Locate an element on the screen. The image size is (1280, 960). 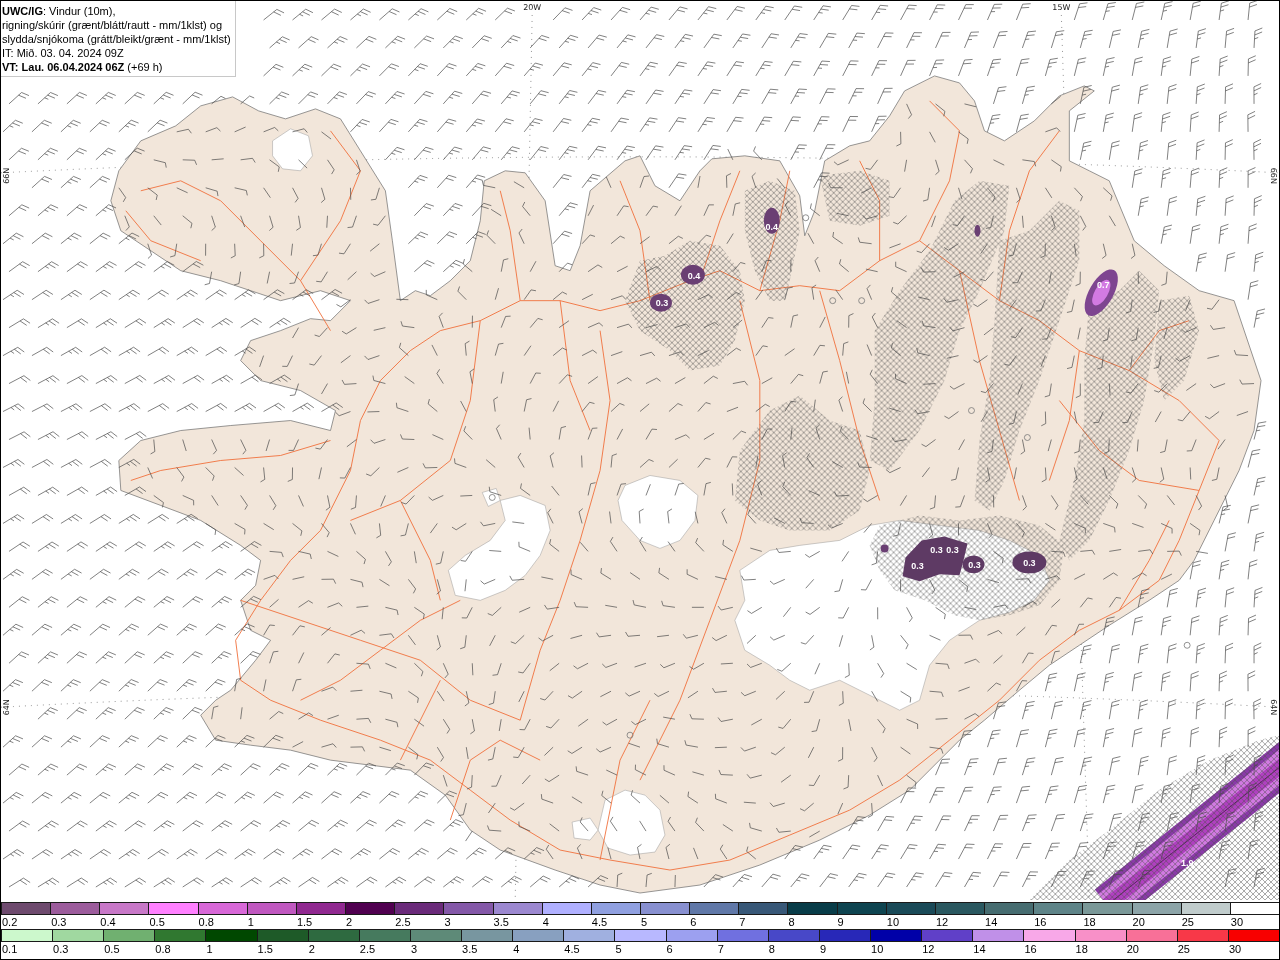
glacier-area is located at coordinates (292, 150).